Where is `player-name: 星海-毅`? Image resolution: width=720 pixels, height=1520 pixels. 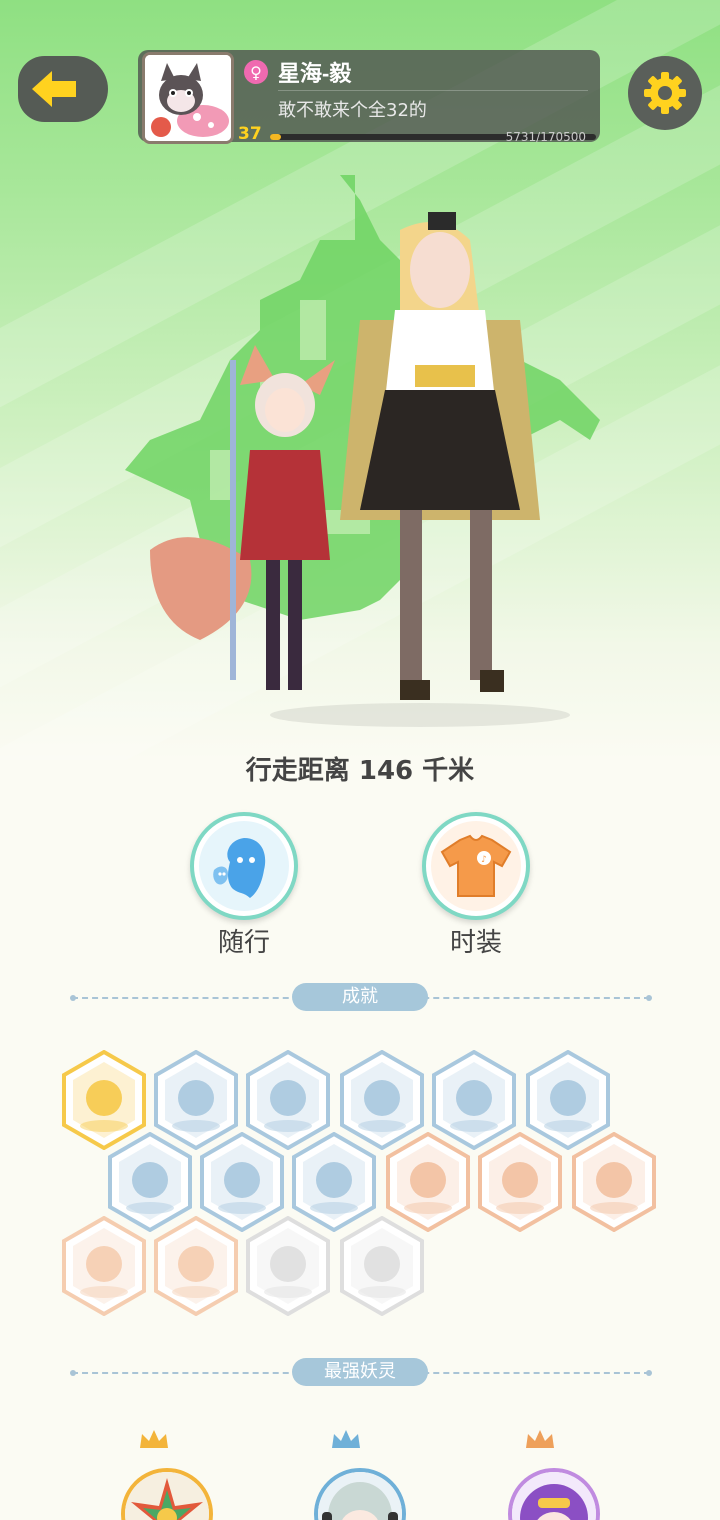 player-name: 星海-毅 is located at coordinates (315, 73).